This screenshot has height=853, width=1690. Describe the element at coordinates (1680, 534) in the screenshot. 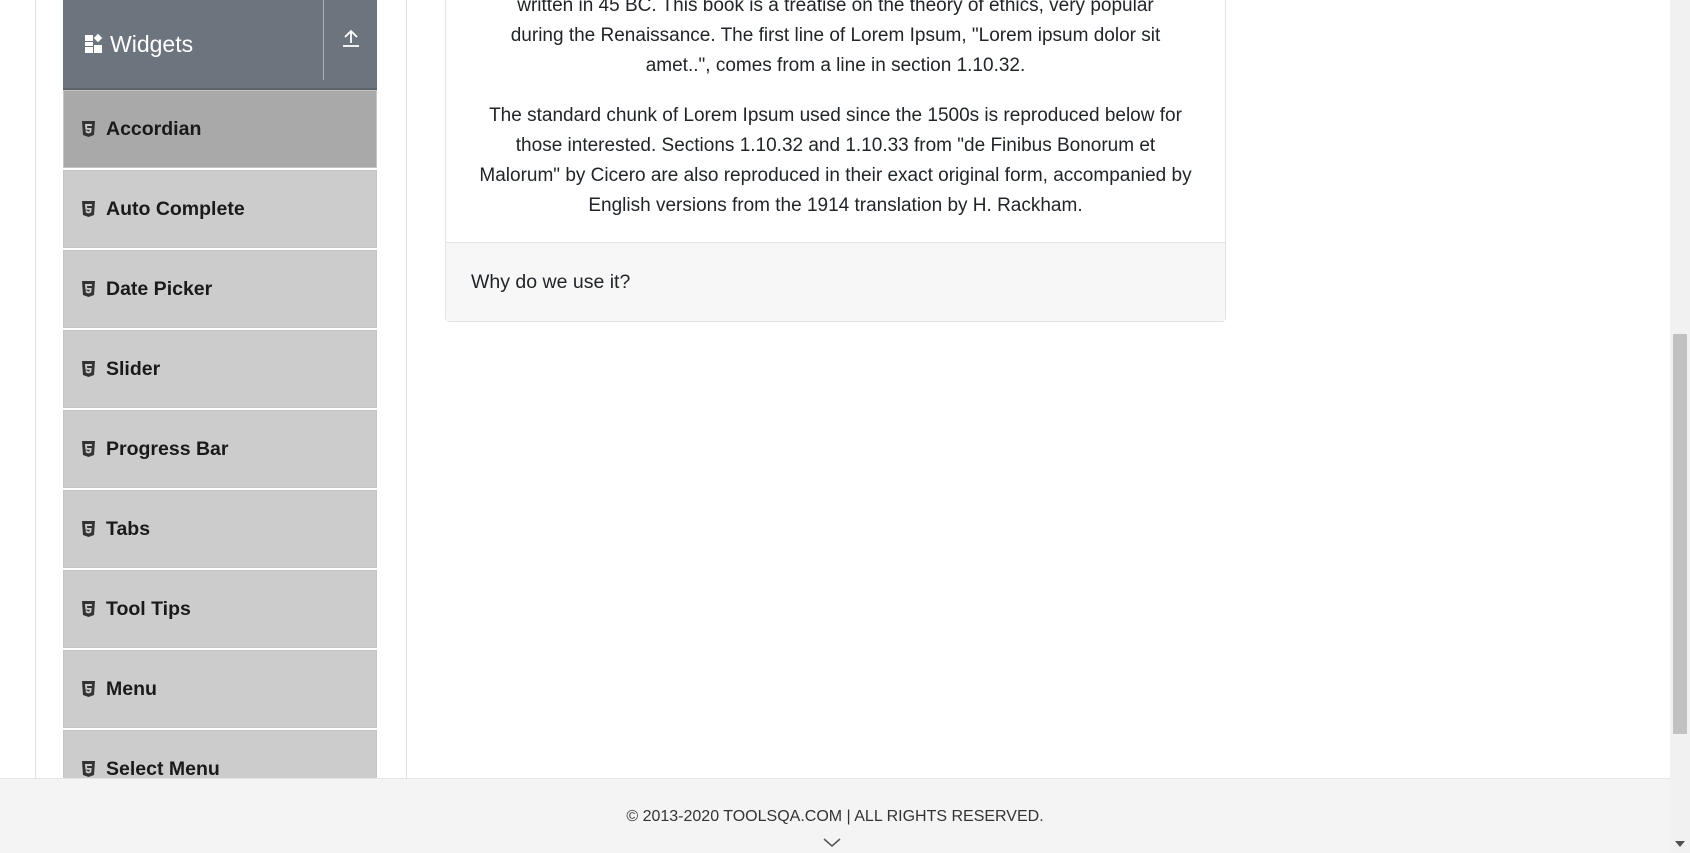

I see `scrollbar-thumb` at that location.